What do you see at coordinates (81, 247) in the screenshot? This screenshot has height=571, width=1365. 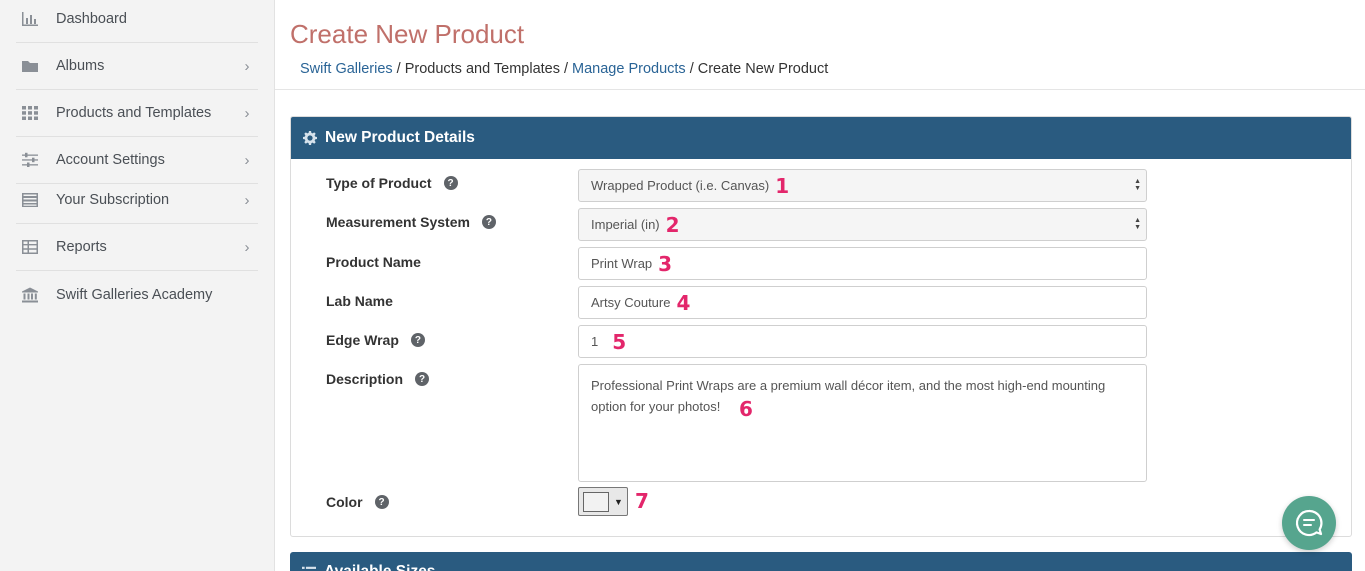 I see `sidebar-item-label: Reports` at bounding box center [81, 247].